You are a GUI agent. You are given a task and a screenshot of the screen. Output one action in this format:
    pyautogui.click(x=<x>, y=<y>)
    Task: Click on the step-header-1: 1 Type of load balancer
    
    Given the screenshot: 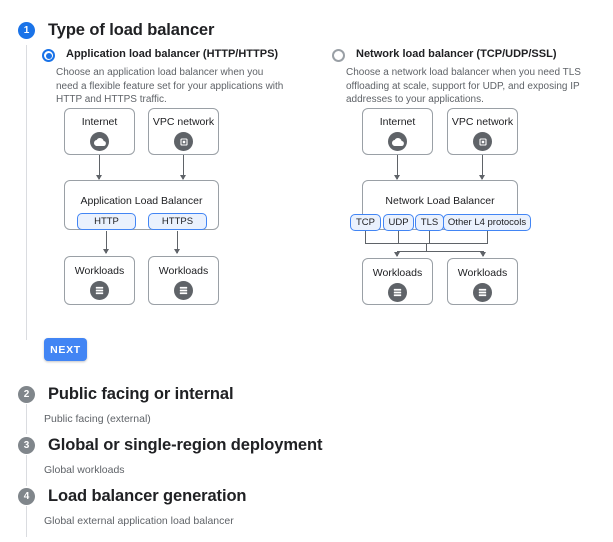 What is the action you would take?
    pyautogui.click(x=116, y=30)
    